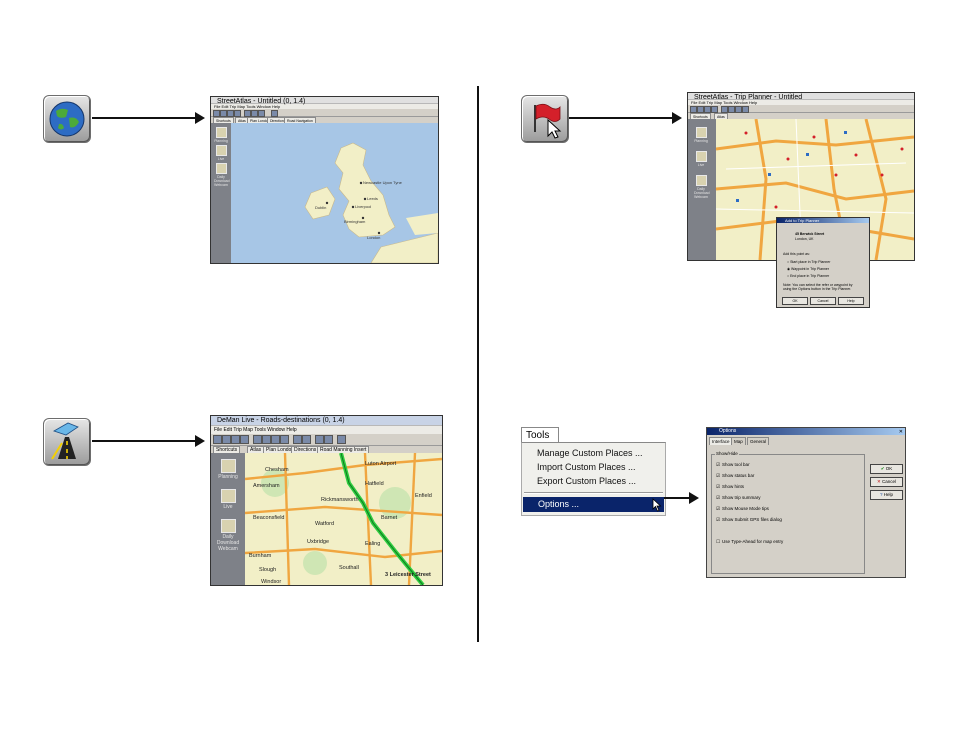 The height and width of the screenshot is (737, 954). What do you see at coordinates (804, 239) in the screenshot?
I see `address-line: London, UK` at bounding box center [804, 239].